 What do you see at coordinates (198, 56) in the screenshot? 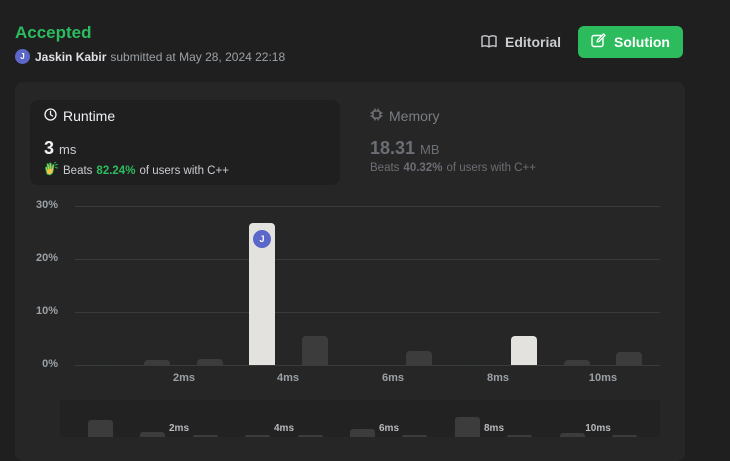
I see `submitted-at-text: submitted at May 28, 2024 22:18` at bounding box center [198, 56].